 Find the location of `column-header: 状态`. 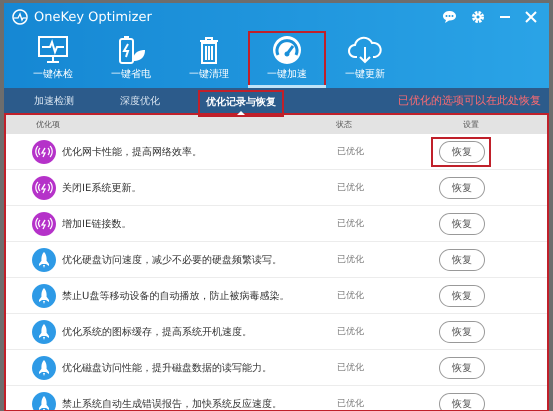

column-header: 状态 is located at coordinates (344, 124).